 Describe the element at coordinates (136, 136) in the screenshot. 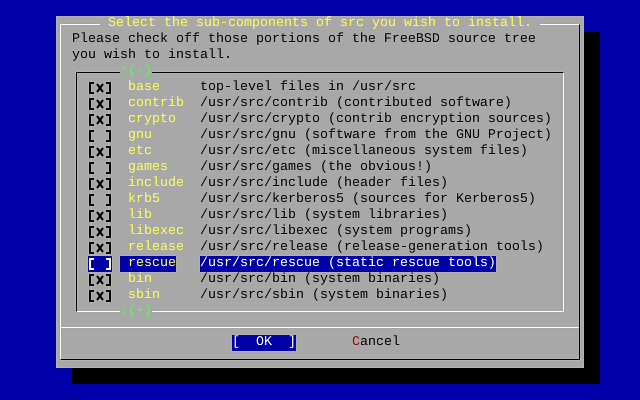

I see `component-name: gnu` at that location.